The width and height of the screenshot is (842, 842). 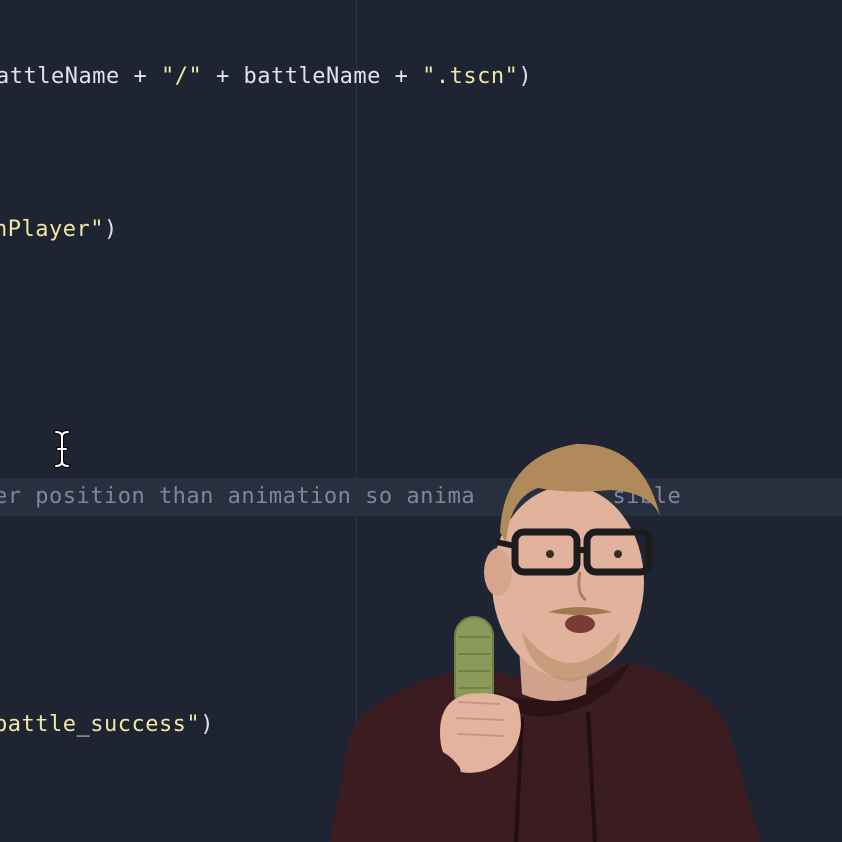 I want to click on token: "/", so click(x=181, y=76).